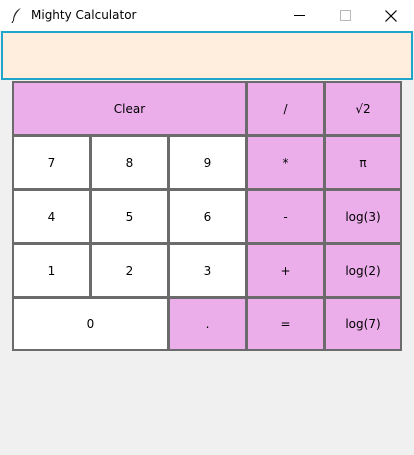  Describe the element at coordinates (207, 216) in the screenshot. I see `digit-6-button: 6` at that location.